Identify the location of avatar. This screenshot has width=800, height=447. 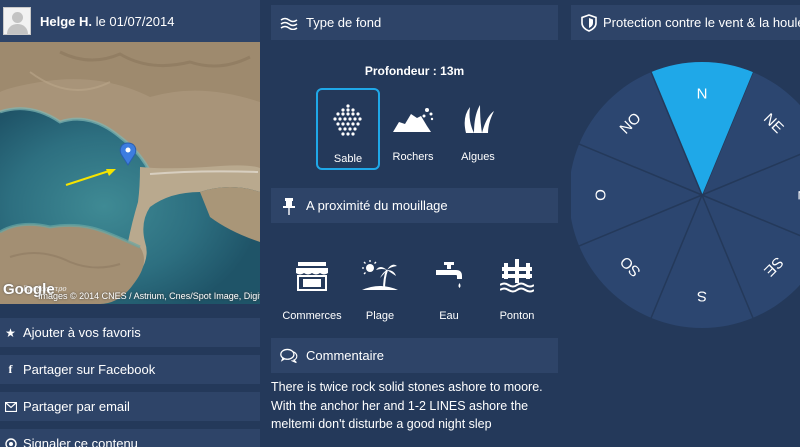
(17, 21).